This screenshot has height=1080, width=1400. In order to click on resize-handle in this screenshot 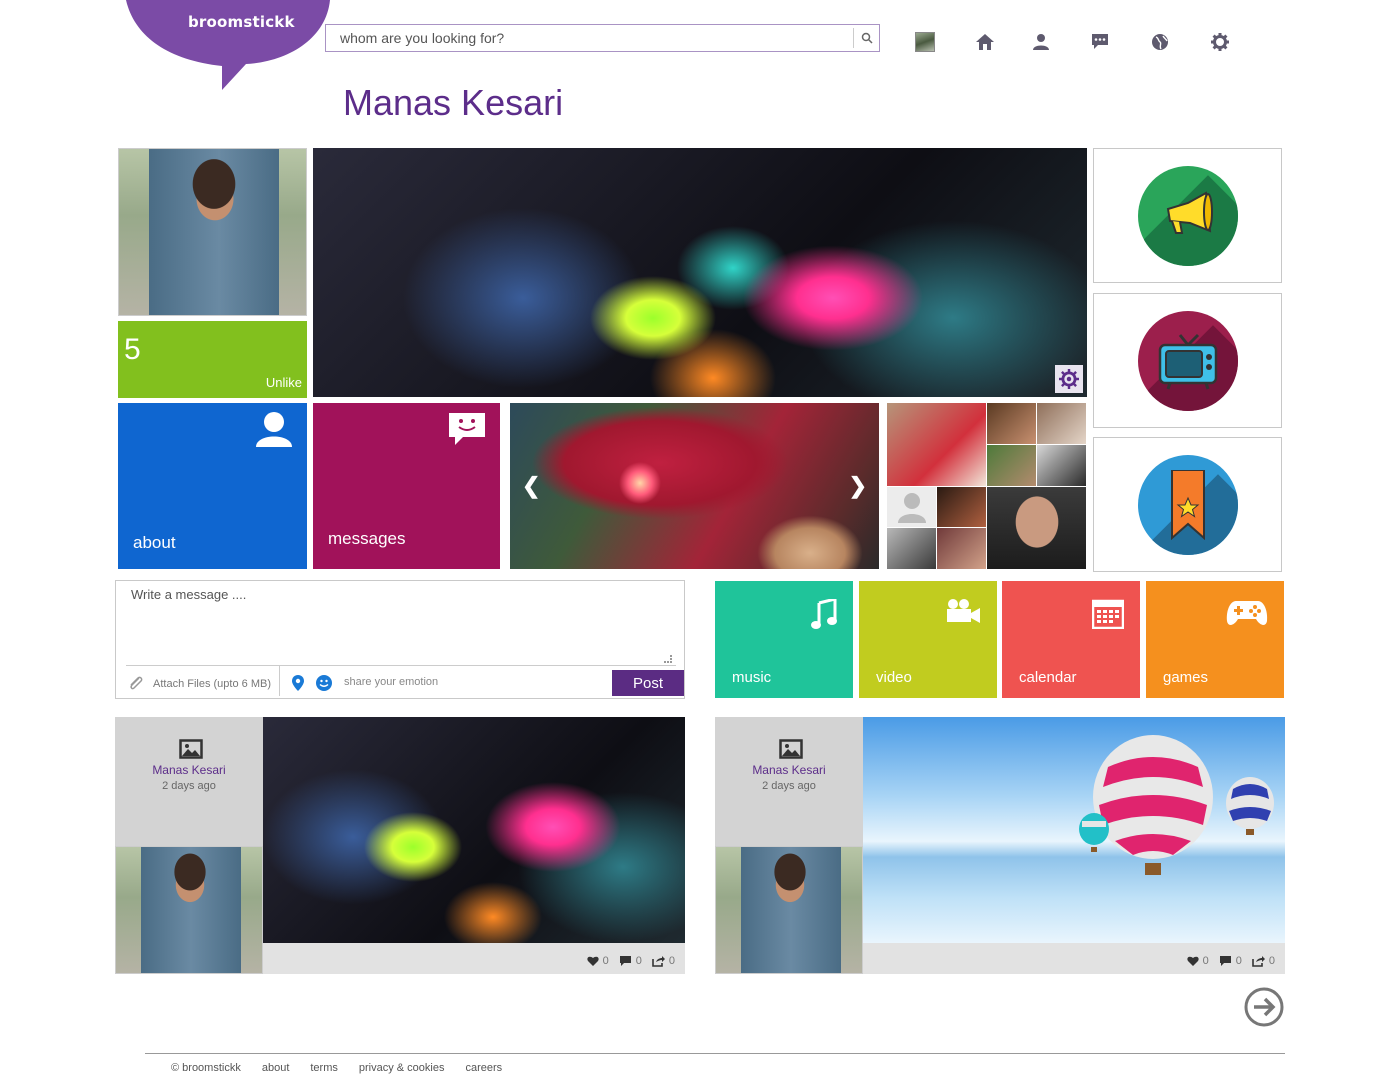, I will do `click(668, 659)`.